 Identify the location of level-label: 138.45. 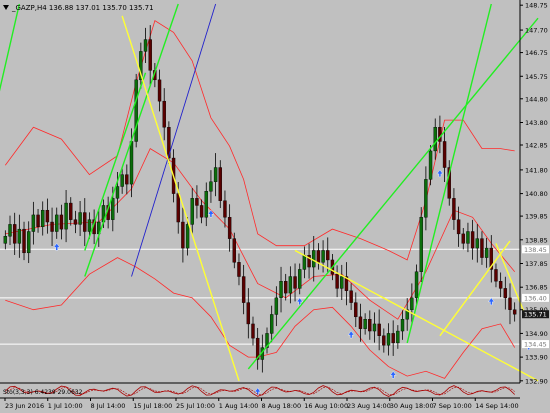
(535, 250).